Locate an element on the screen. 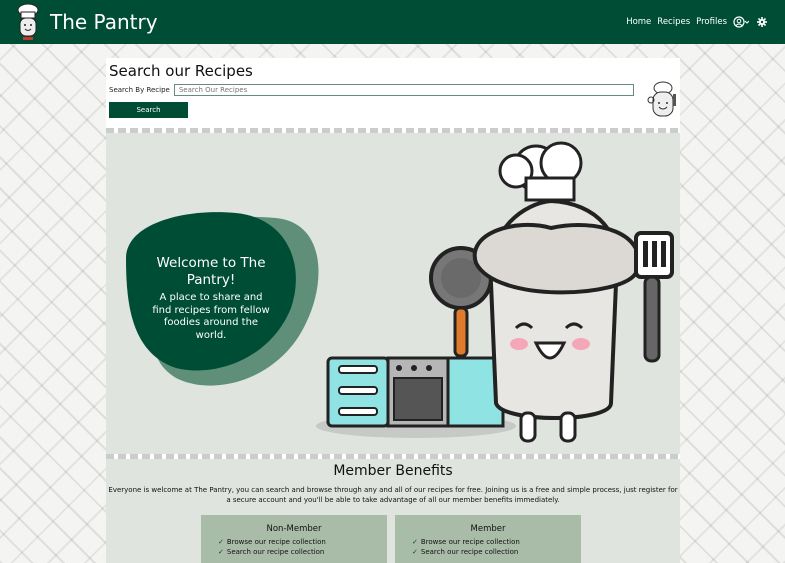 The height and width of the screenshot is (563, 785). chef-logo-icon is located at coordinates (28, 21).